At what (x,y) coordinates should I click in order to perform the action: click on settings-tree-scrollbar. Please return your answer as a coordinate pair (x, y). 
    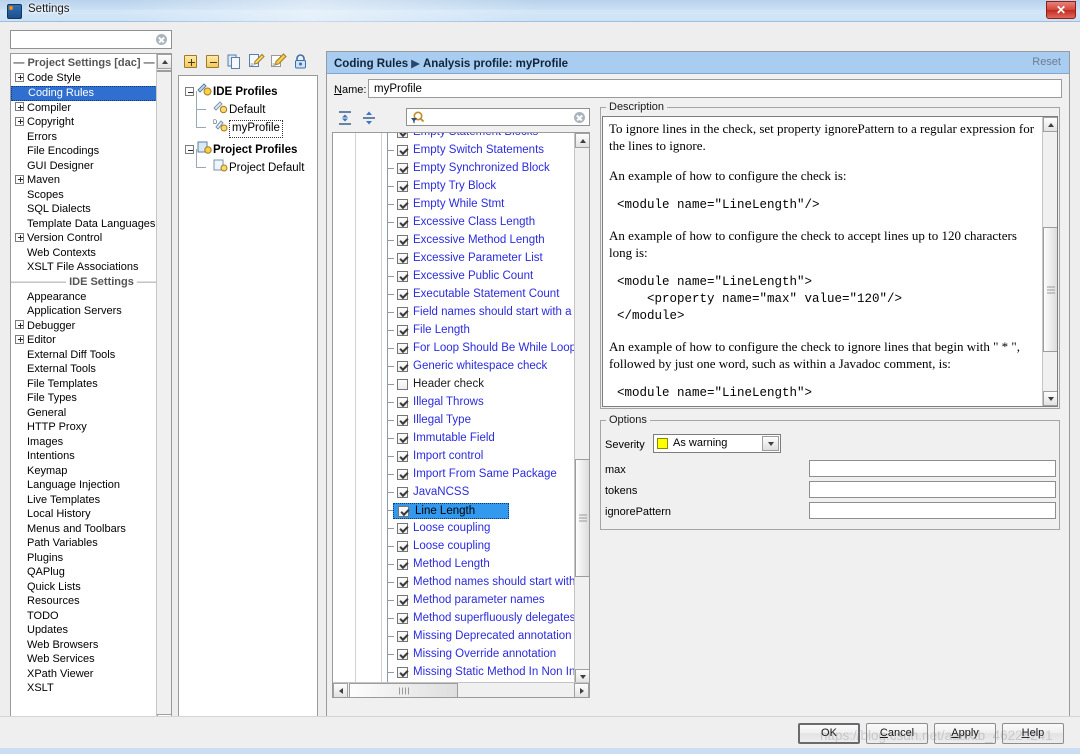
    Looking at the image, I should click on (163, 391).